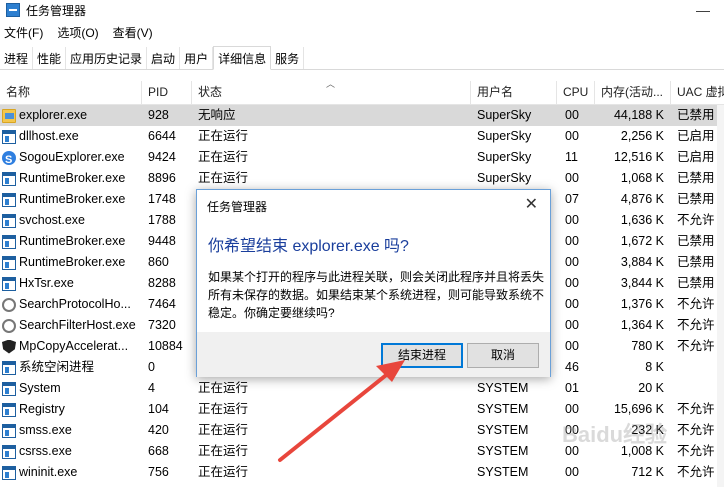 The height and width of the screenshot is (487, 724). Describe the element at coordinates (162, 220) in the screenshot. I see `pid-cell: 1788` at that location.